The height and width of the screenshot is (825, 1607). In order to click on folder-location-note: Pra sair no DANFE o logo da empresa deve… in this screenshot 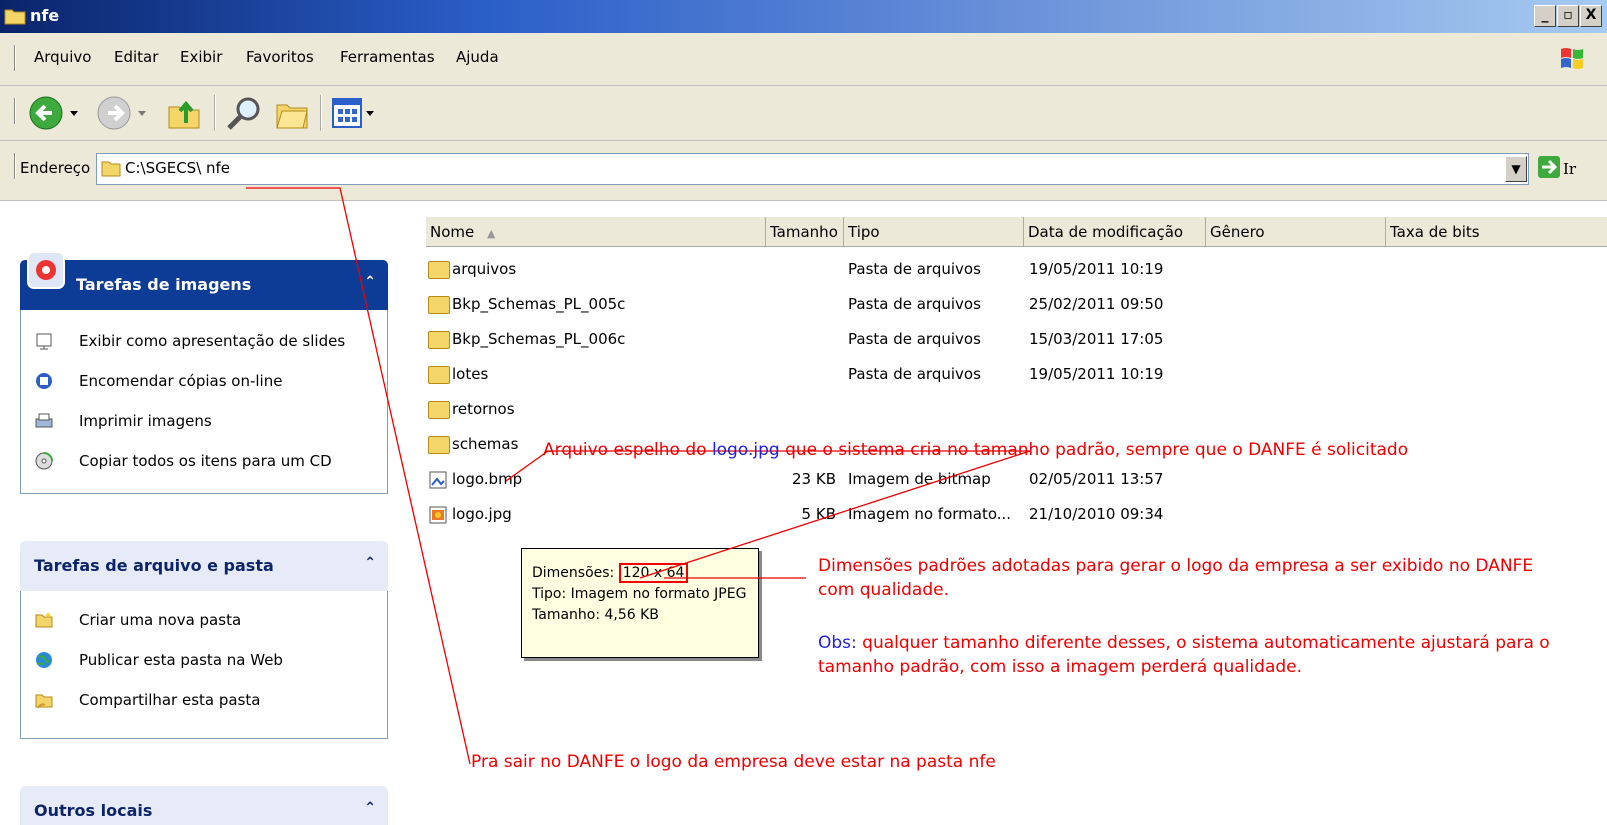, I will do `click(733, 762)`.